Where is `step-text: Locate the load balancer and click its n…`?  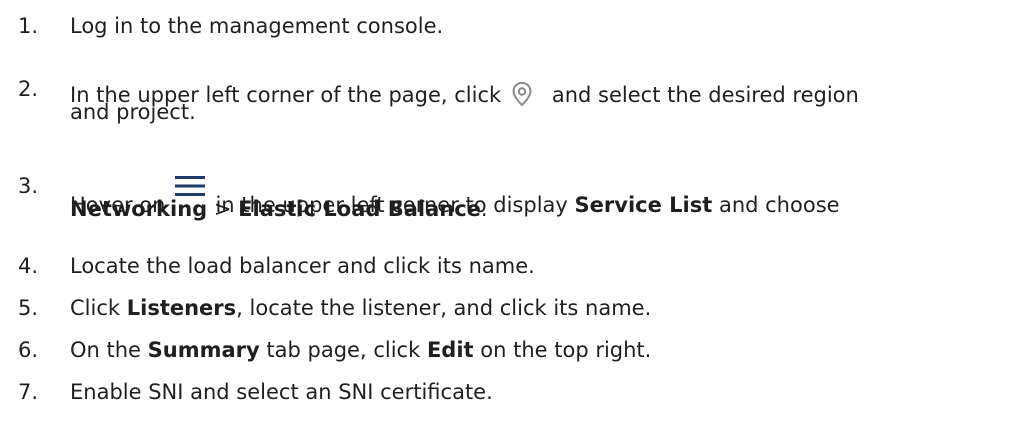 step-text: Locate the load balancer and click its n… is located at coordinates (302, 266).